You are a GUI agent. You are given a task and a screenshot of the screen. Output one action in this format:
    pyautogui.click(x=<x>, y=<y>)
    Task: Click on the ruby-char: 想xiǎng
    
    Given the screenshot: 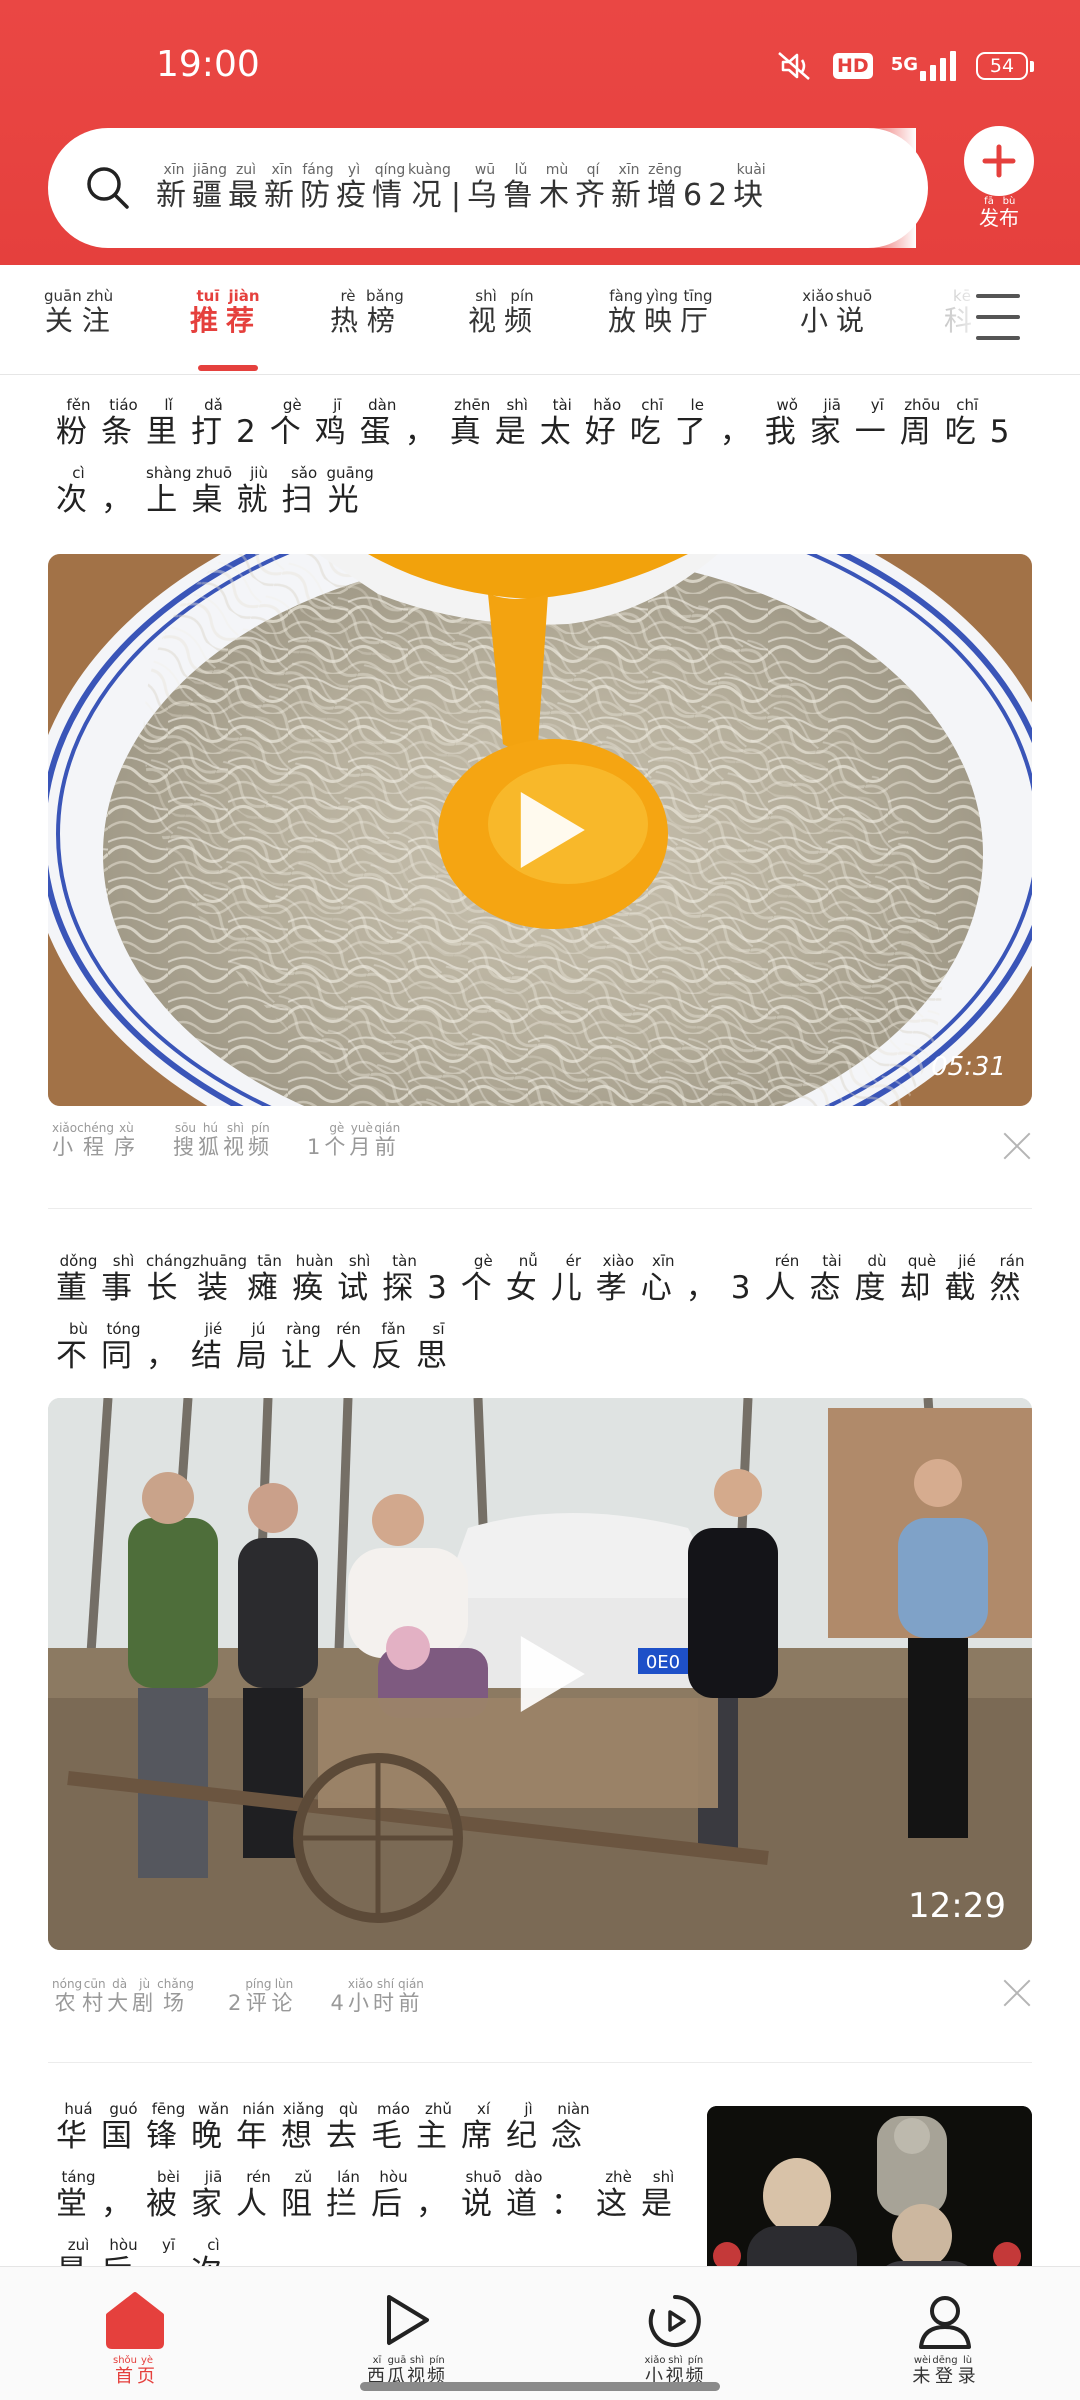 What is the action you would take?
    pyautogui.click(x=303, y=2127)
    